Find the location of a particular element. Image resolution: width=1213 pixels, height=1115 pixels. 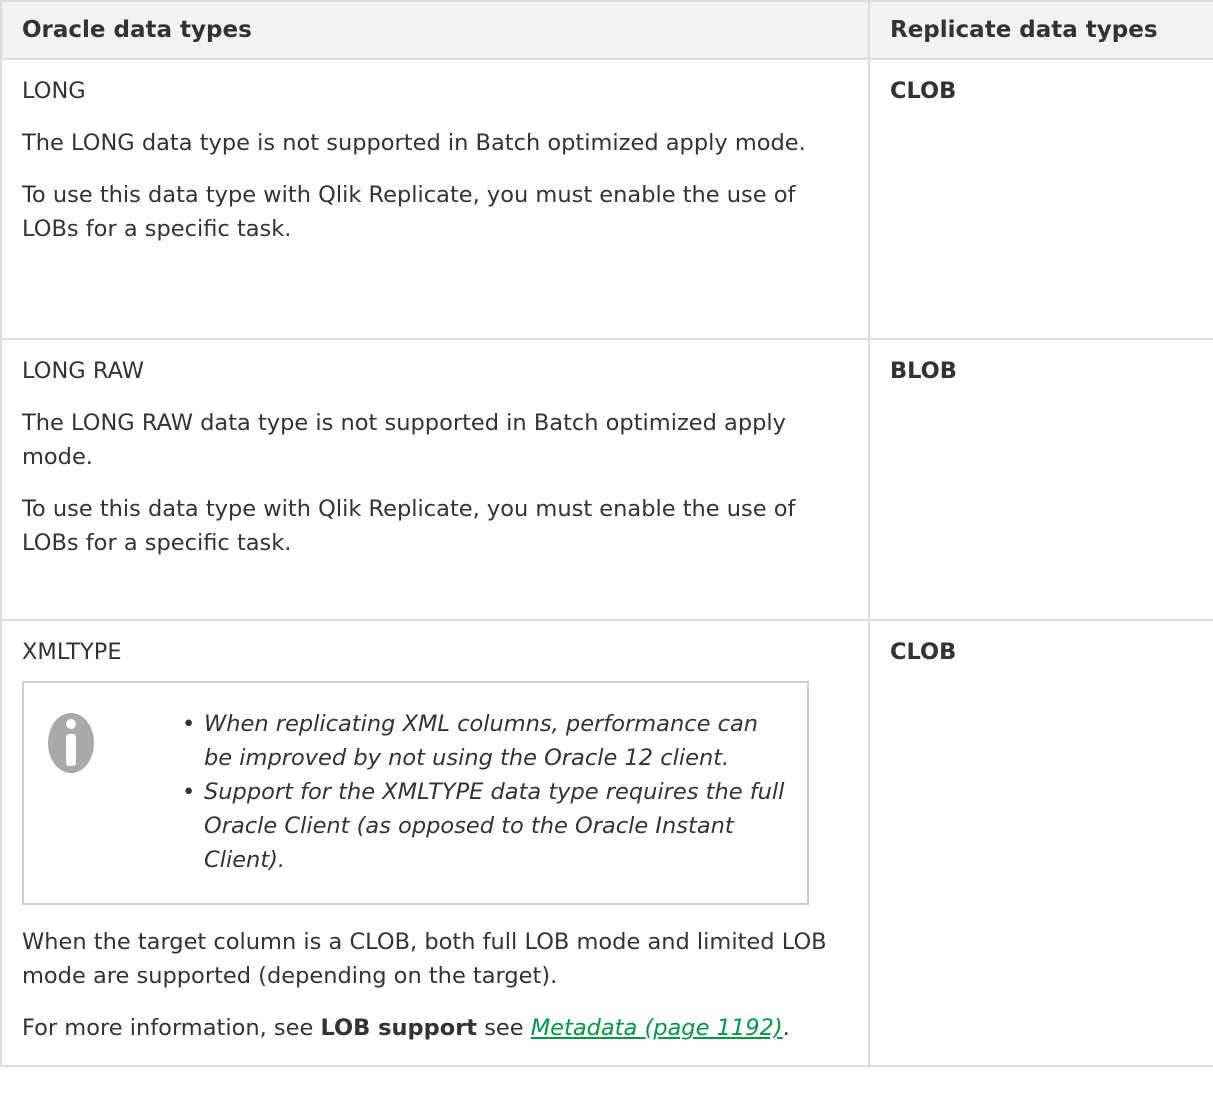

table-header-row: Oracle data types Replicate data types is located at coordinates (606, 30).